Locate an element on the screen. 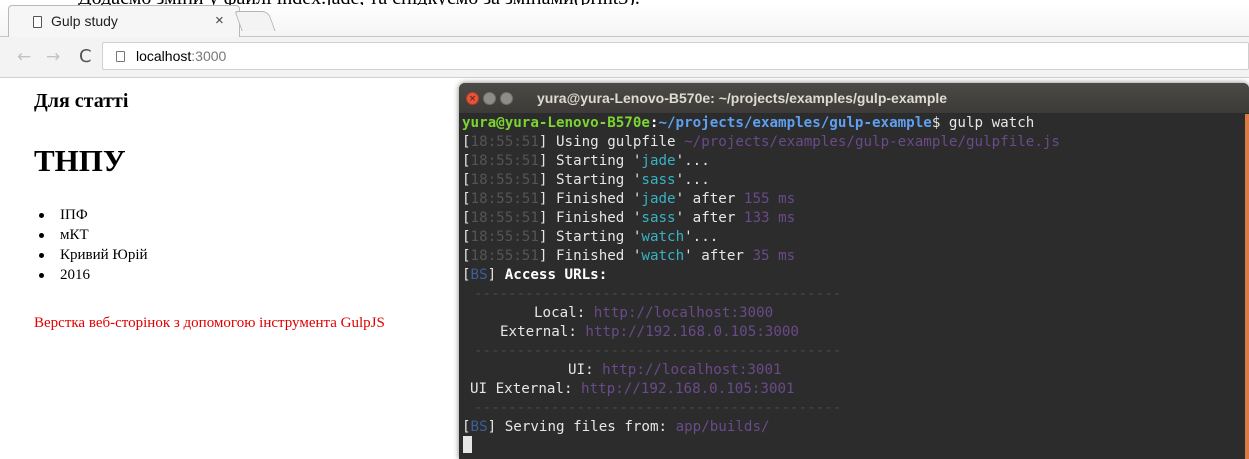  task-duration: 155 ms is located at coordinates (769, 199).